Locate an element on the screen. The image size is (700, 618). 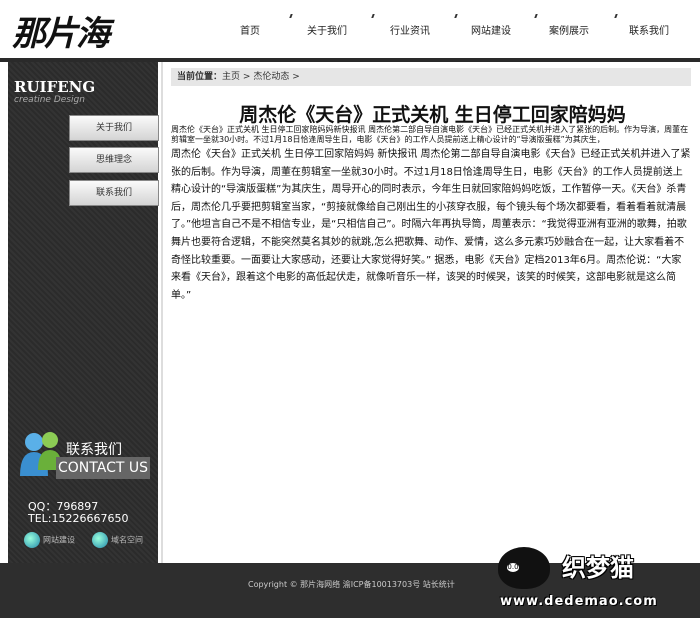
nav-contact: 联系我们 is located at coordinates (649, 29).